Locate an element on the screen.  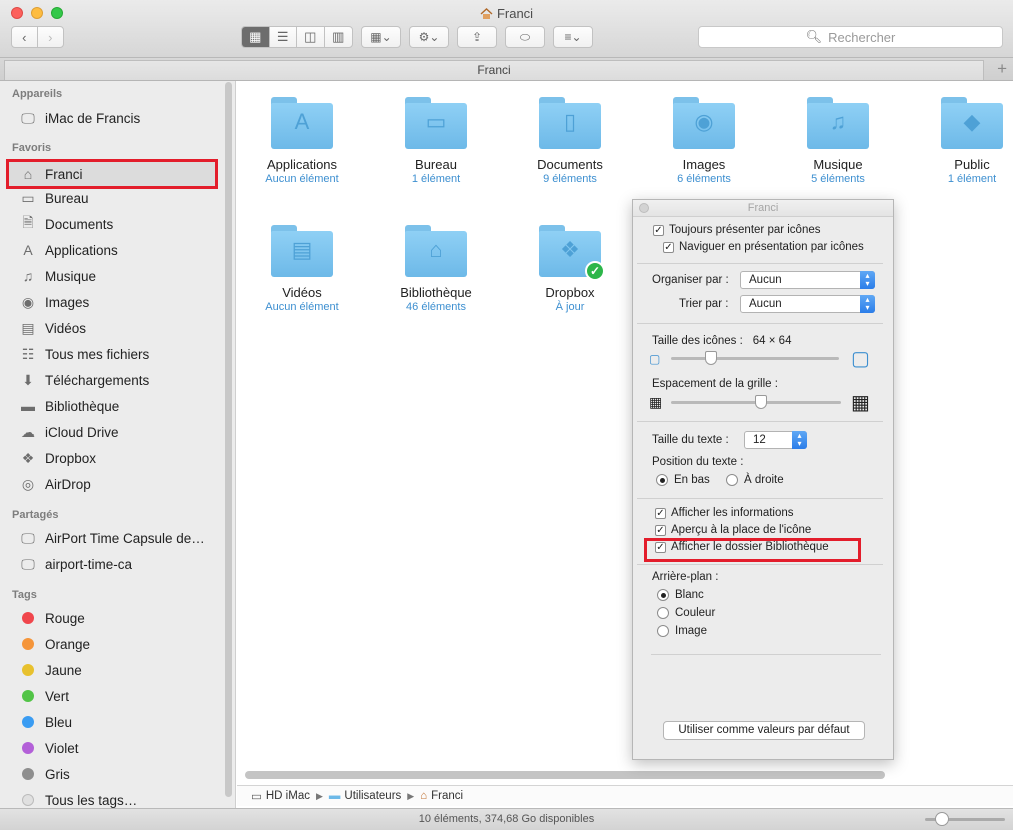
file-item-documents: ▯ Documents 9 éléments is located at coordinates (570, 141).